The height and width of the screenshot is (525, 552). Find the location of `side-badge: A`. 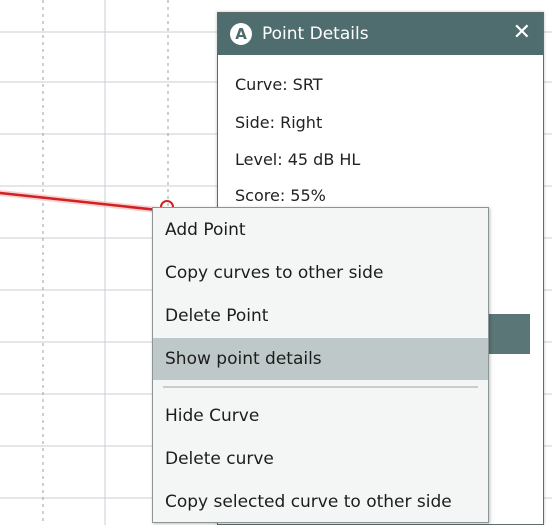

side-badge: A is located at coordinates (241, 34).